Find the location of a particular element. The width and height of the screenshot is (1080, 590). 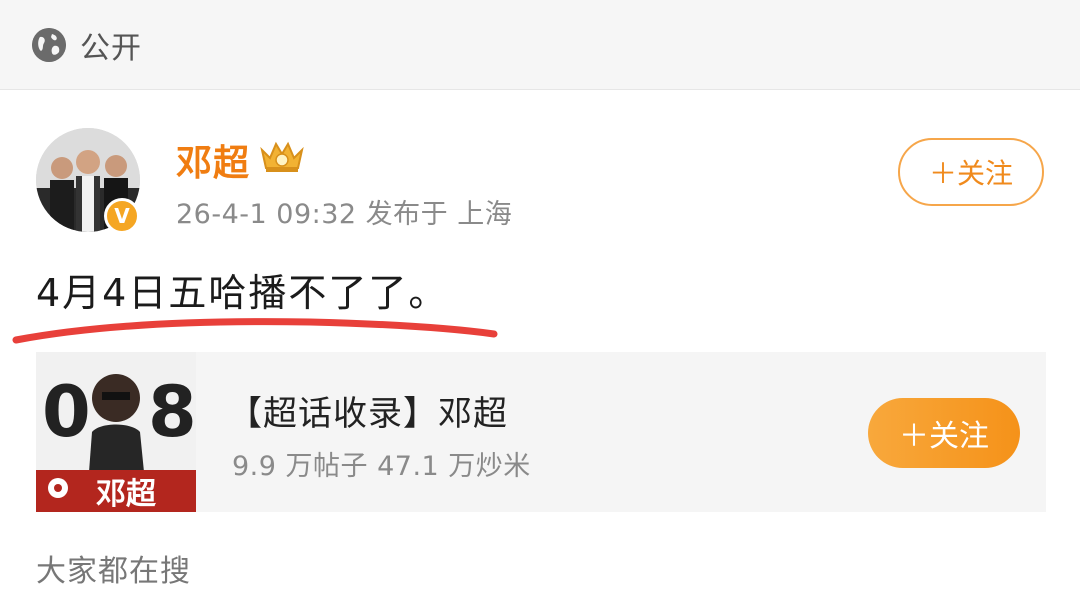

v-verified-icon: V is located at coordinates (122, 216).